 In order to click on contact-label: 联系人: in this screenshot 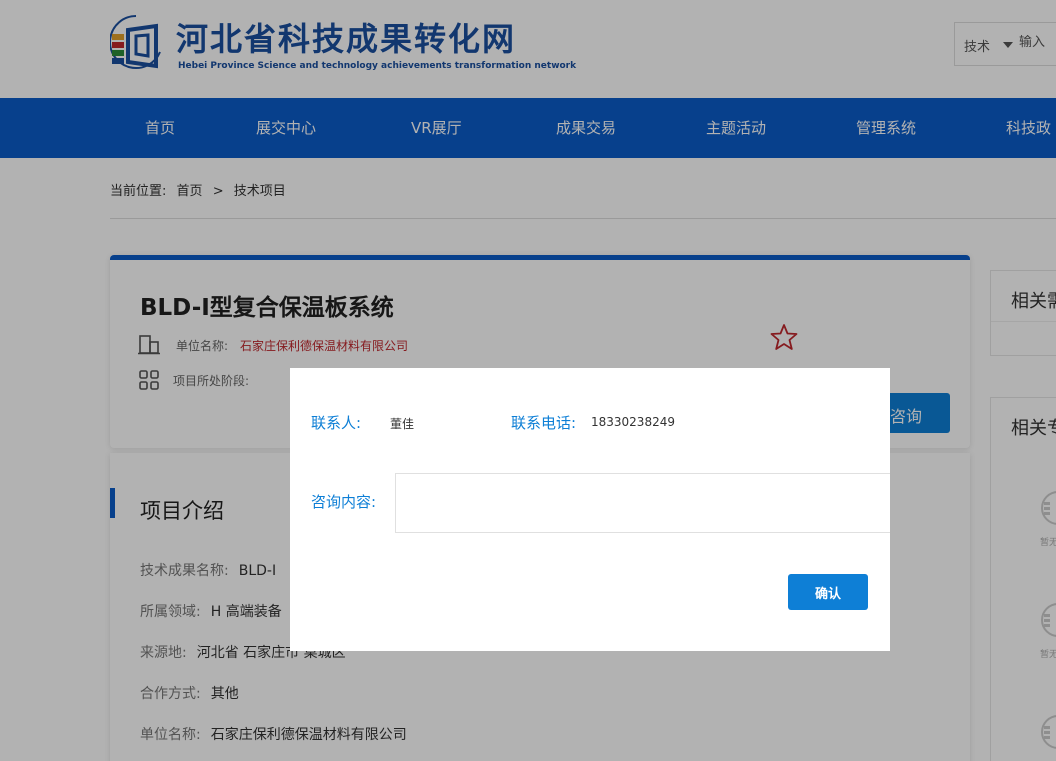, I will do `click(336, 423)`.